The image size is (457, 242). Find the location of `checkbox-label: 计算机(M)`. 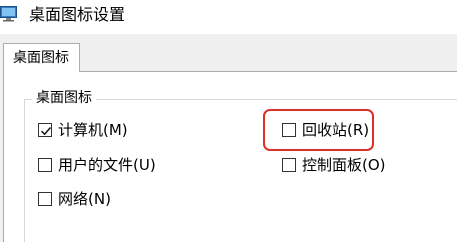

checkbox-label: 计算机(M) is located at coordinates (93, 130).